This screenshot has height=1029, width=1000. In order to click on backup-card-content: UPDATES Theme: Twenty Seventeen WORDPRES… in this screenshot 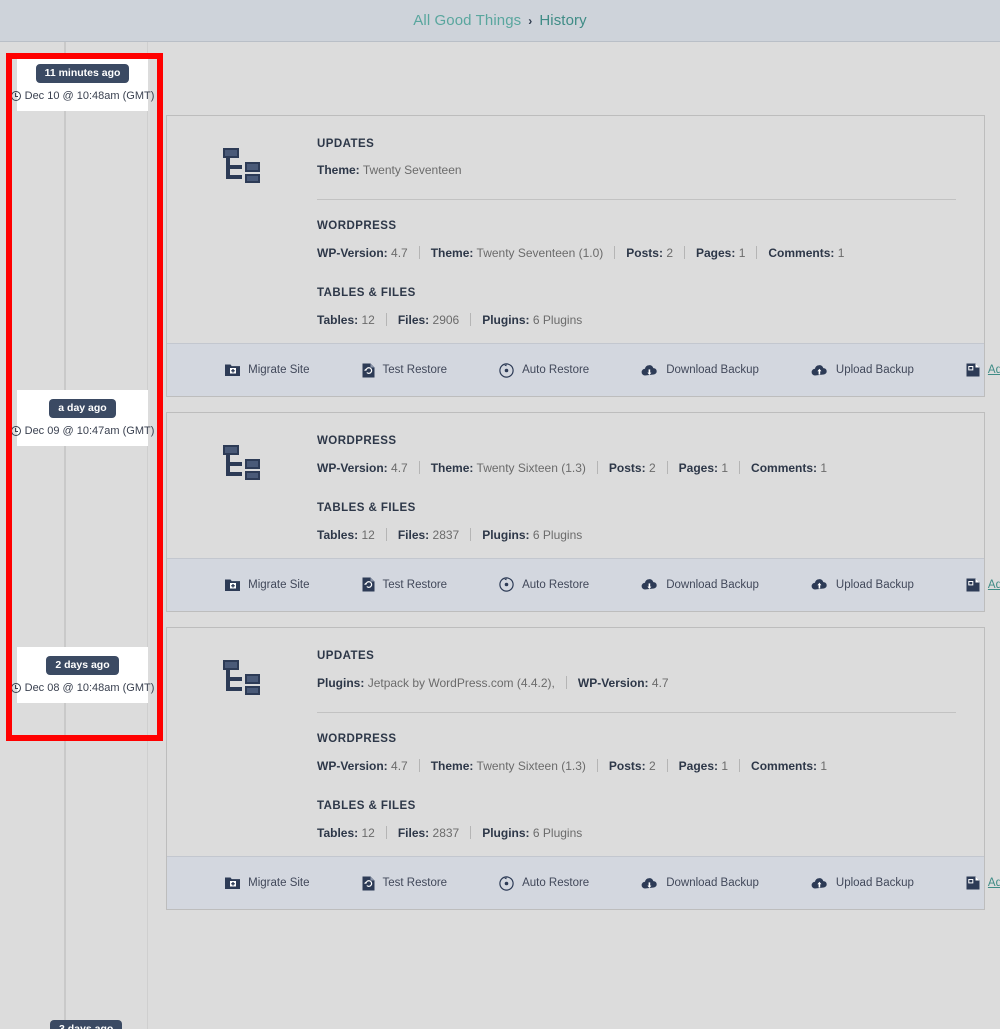, I will do `click(650, 233)`.